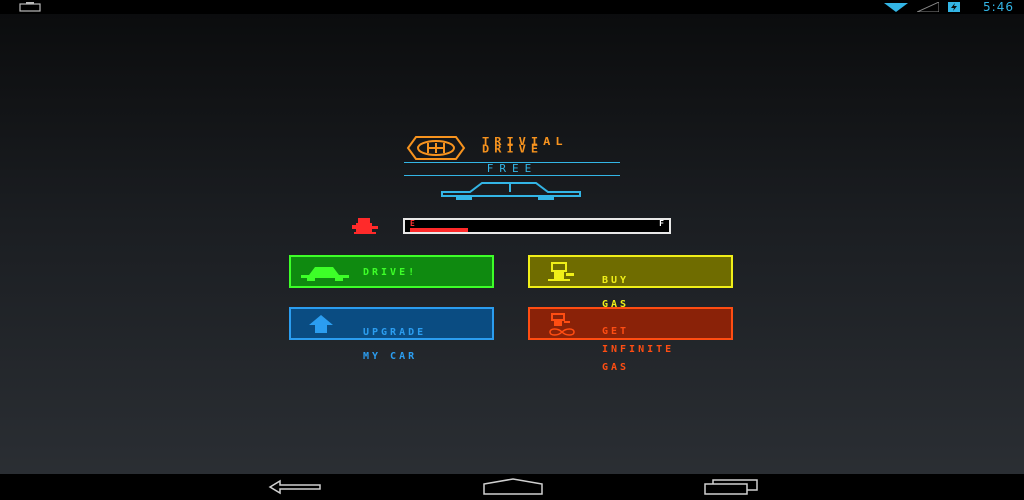  I want to click on infinite-gas-button-label: GET INFINITE GAS, so click(638, 350).